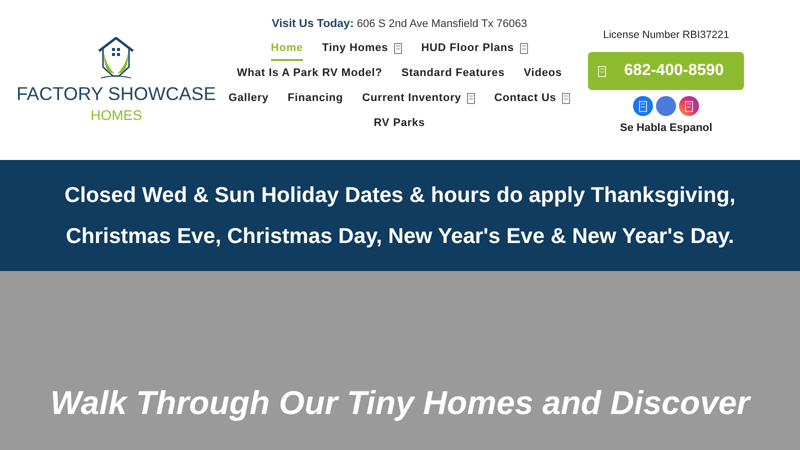 This screenshot has width=800, height=450. I want to click on logo-title: FACTORY SHOWCASE, so click(116, 94).